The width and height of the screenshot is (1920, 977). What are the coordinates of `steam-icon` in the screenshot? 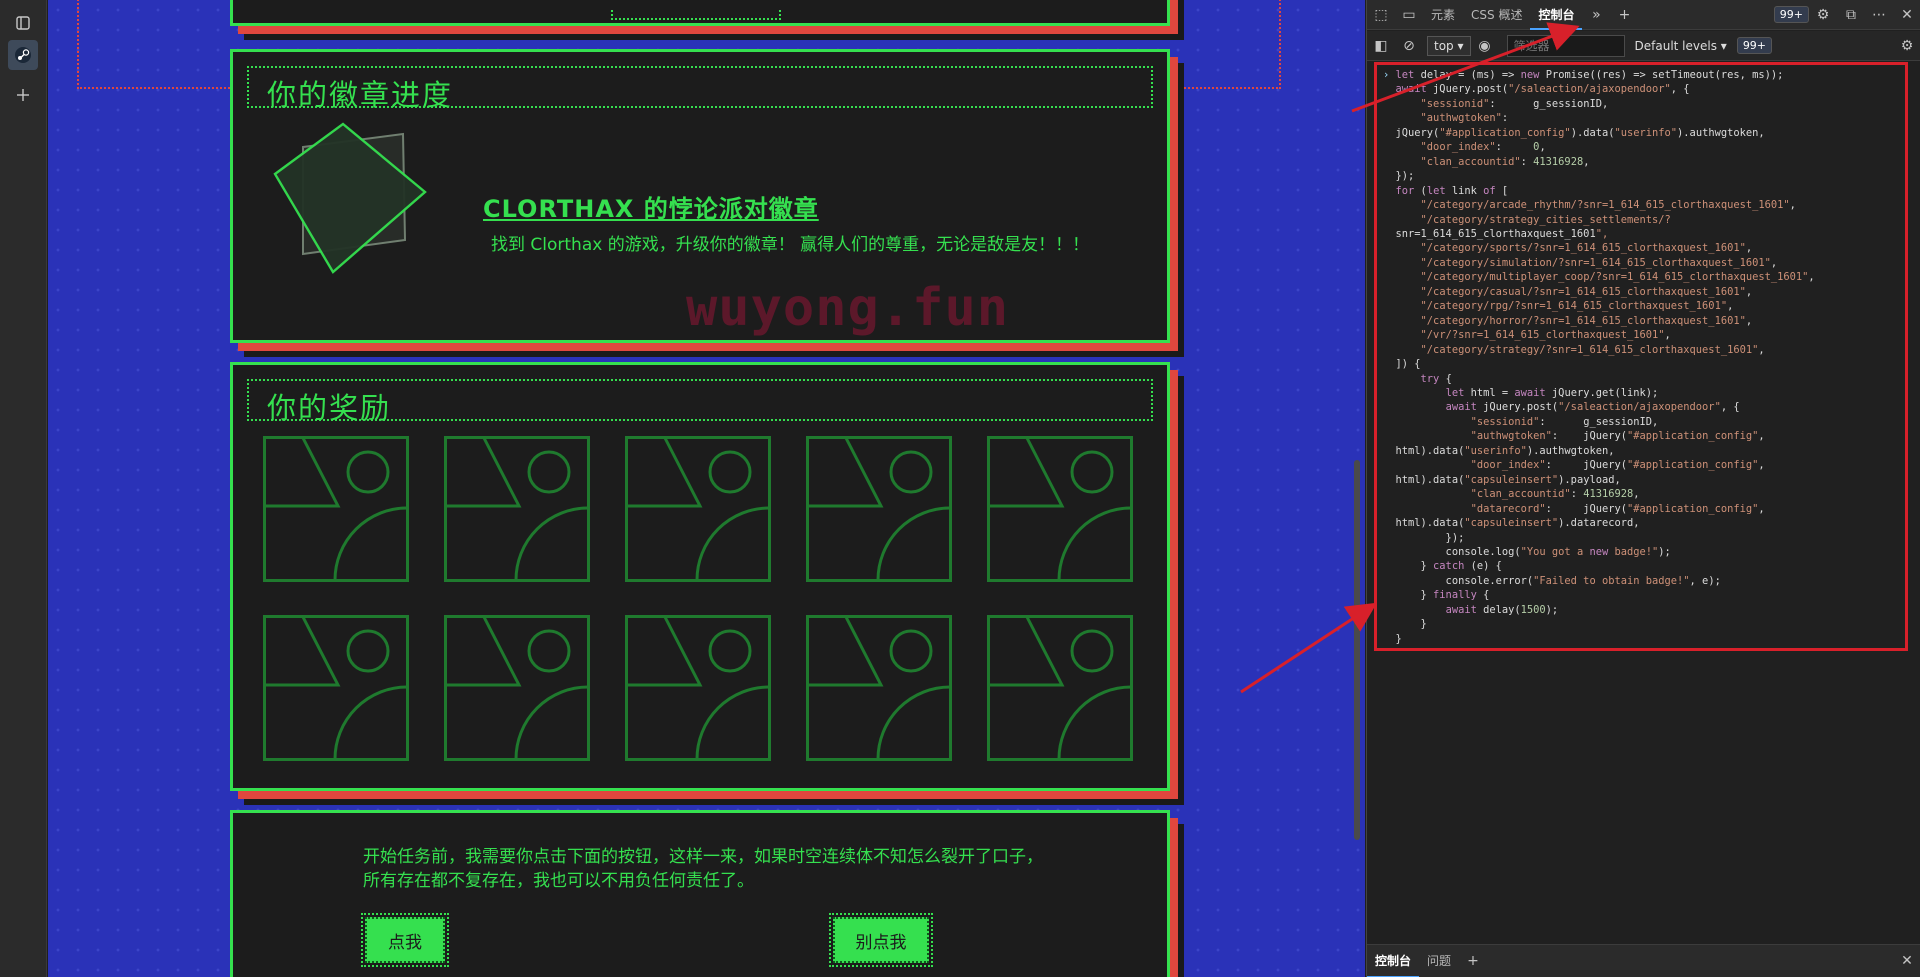 It's located at (23, 55).